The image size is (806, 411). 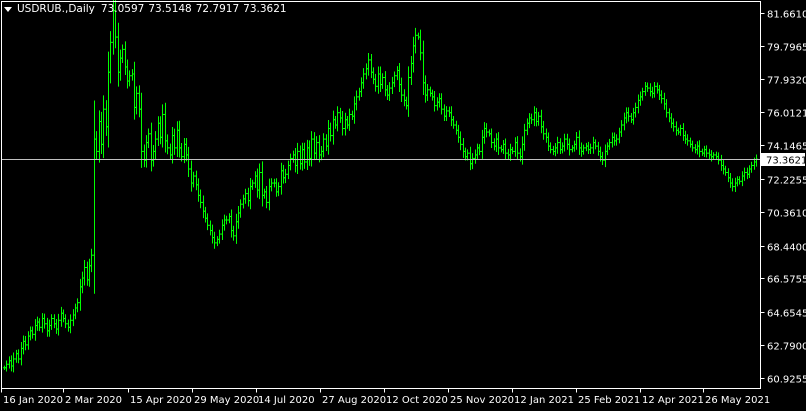 What do you see at coordinates (81, 9) in the screenshot?
I see `timeframe: Daily` at bounding box center [81, 9].